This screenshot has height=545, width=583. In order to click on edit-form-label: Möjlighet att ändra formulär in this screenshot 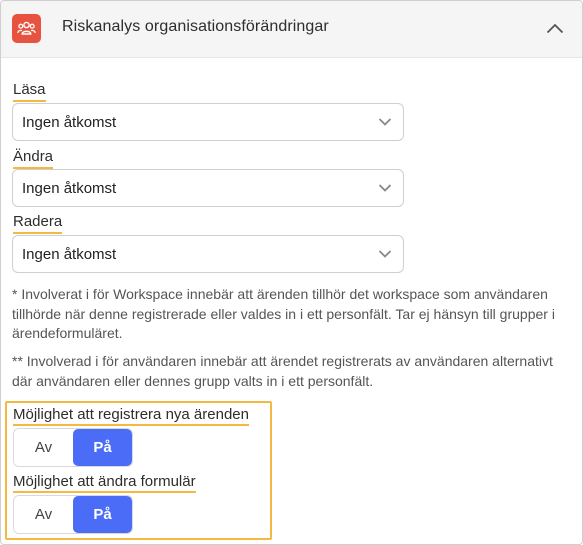, I will do `click(104, 483)`.